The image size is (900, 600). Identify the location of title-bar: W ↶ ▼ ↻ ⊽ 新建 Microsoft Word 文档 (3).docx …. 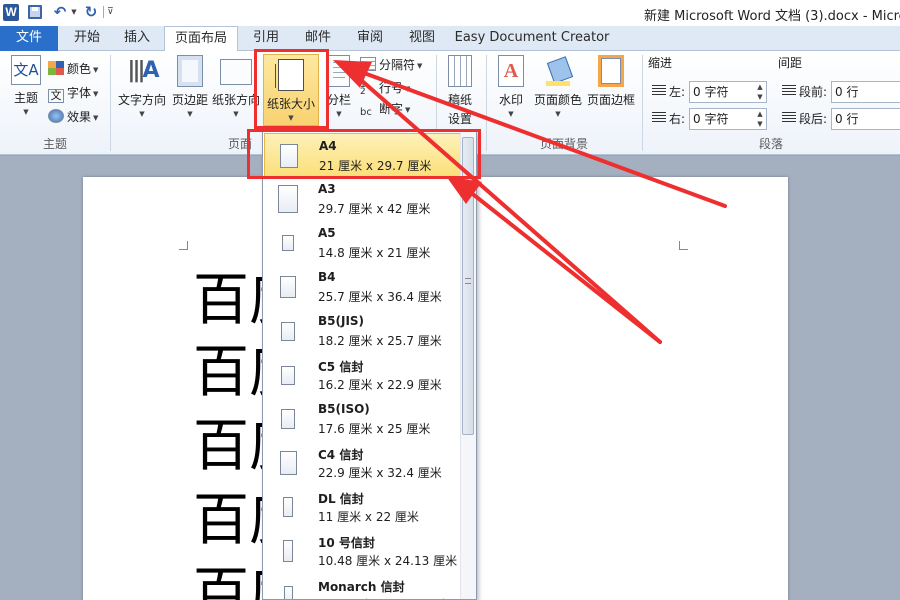
(450, 13).